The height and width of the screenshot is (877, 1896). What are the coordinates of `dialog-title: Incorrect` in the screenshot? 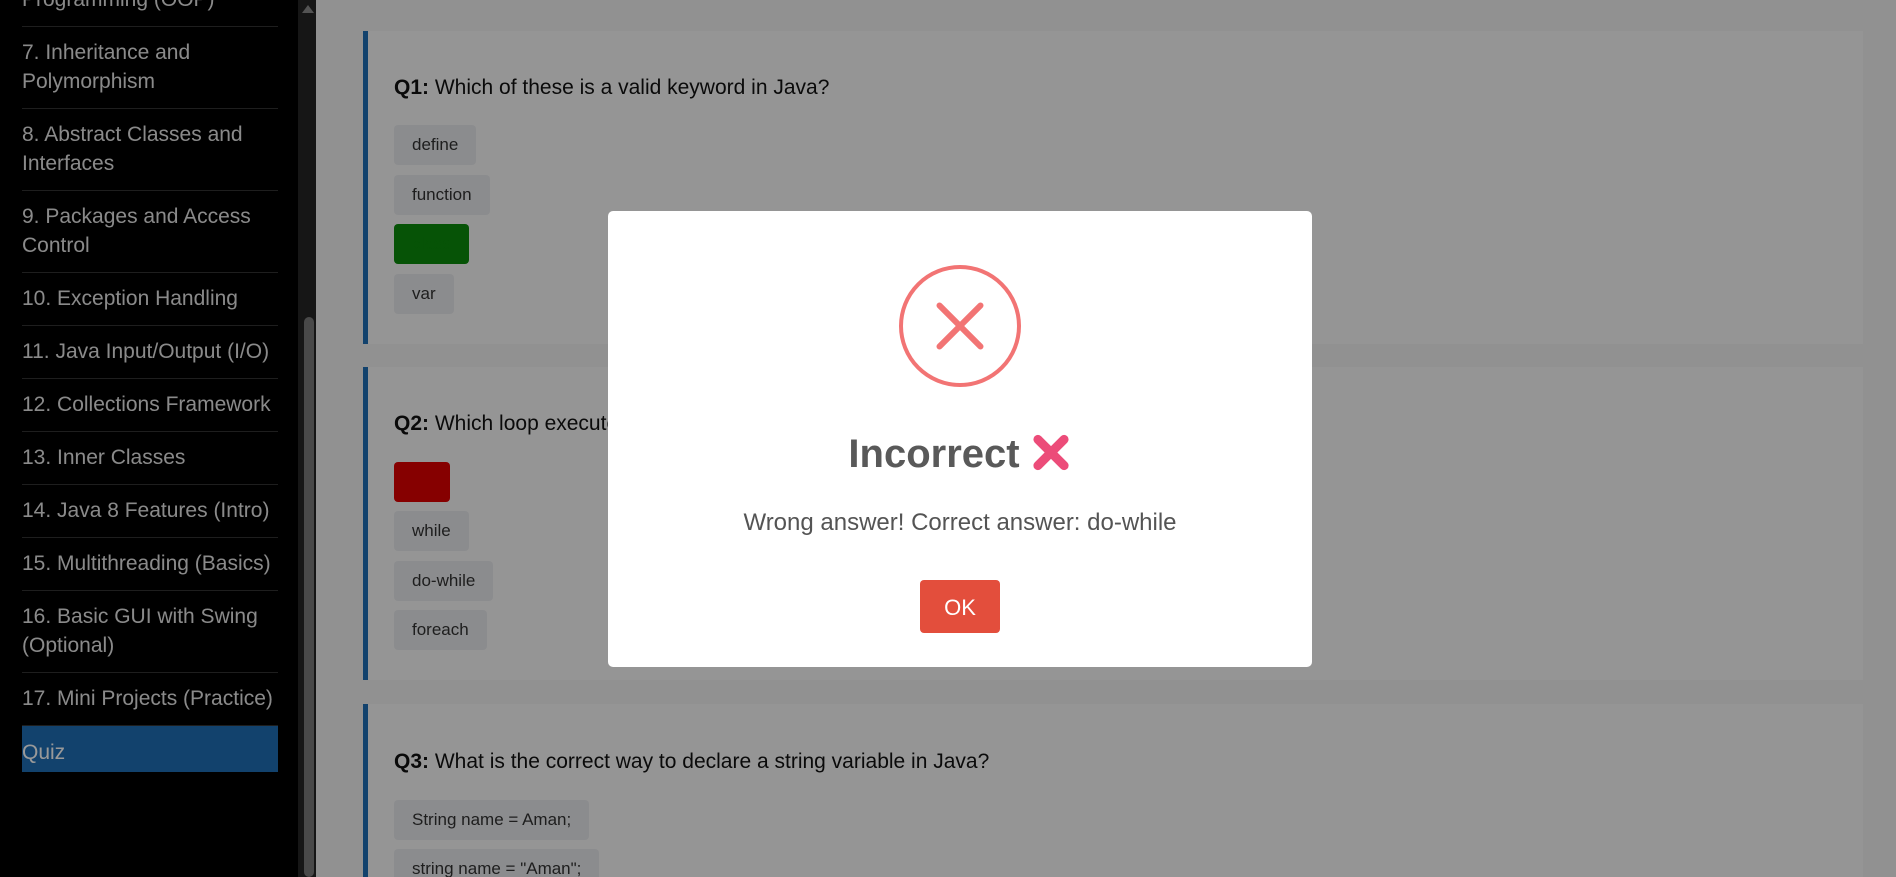 It's located at (960, 454).